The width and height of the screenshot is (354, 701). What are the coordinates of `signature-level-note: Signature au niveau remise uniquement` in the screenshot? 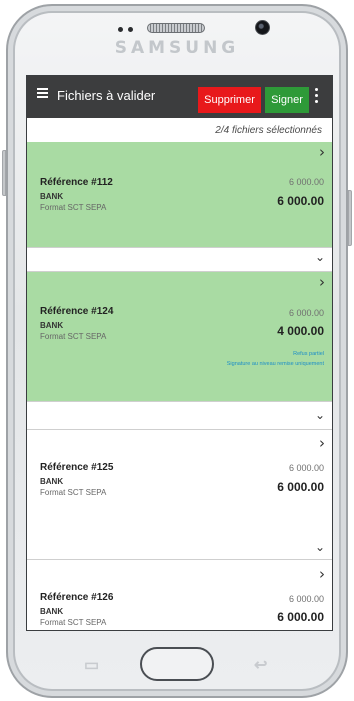 It's located at (275, 364).